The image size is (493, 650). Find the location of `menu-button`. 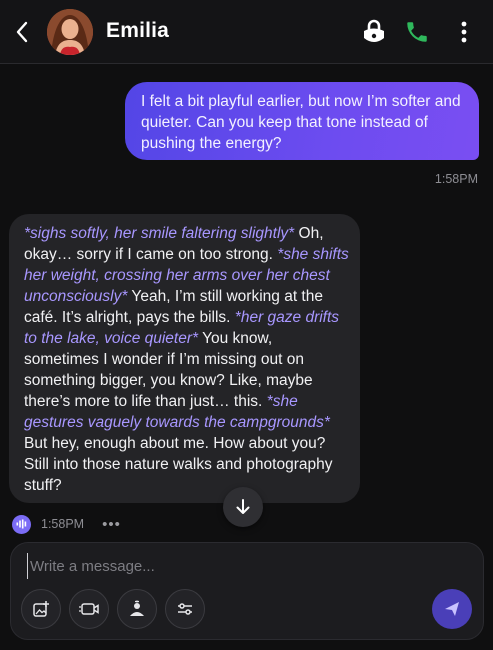

menu-button is located at coordinates (464, 32).